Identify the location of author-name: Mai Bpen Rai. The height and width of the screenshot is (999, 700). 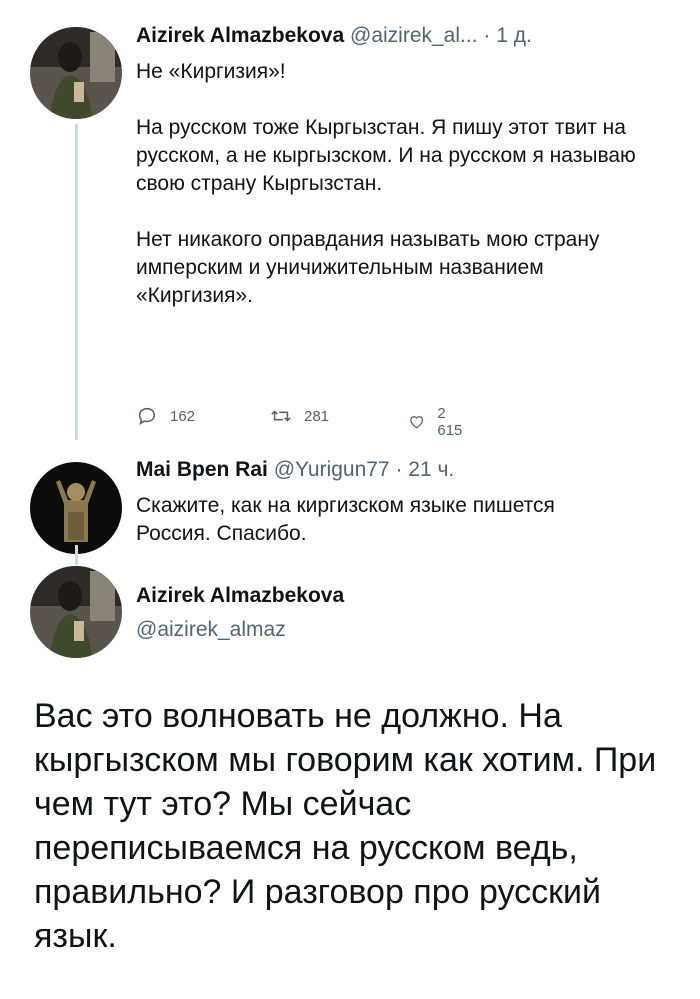
(202, 469).